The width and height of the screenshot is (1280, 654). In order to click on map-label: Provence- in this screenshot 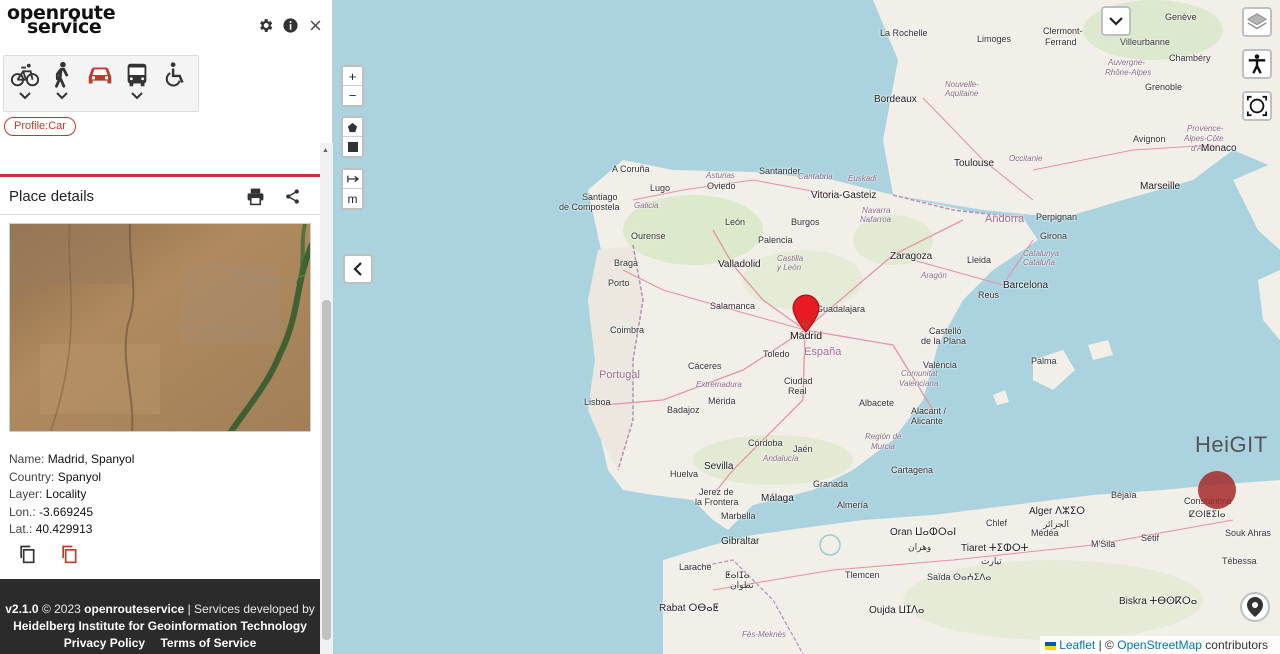, I will do `click(1205, 128)`.